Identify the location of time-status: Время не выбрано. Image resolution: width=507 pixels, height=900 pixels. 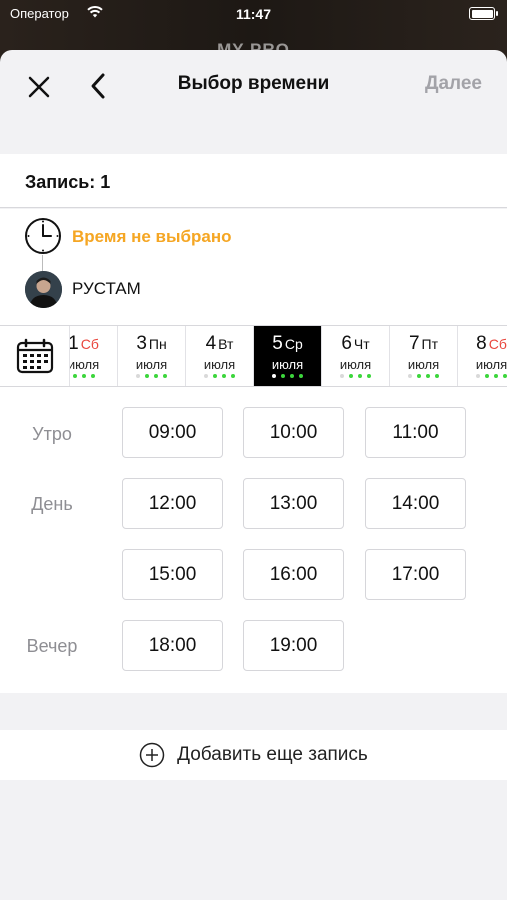
(152, 236).